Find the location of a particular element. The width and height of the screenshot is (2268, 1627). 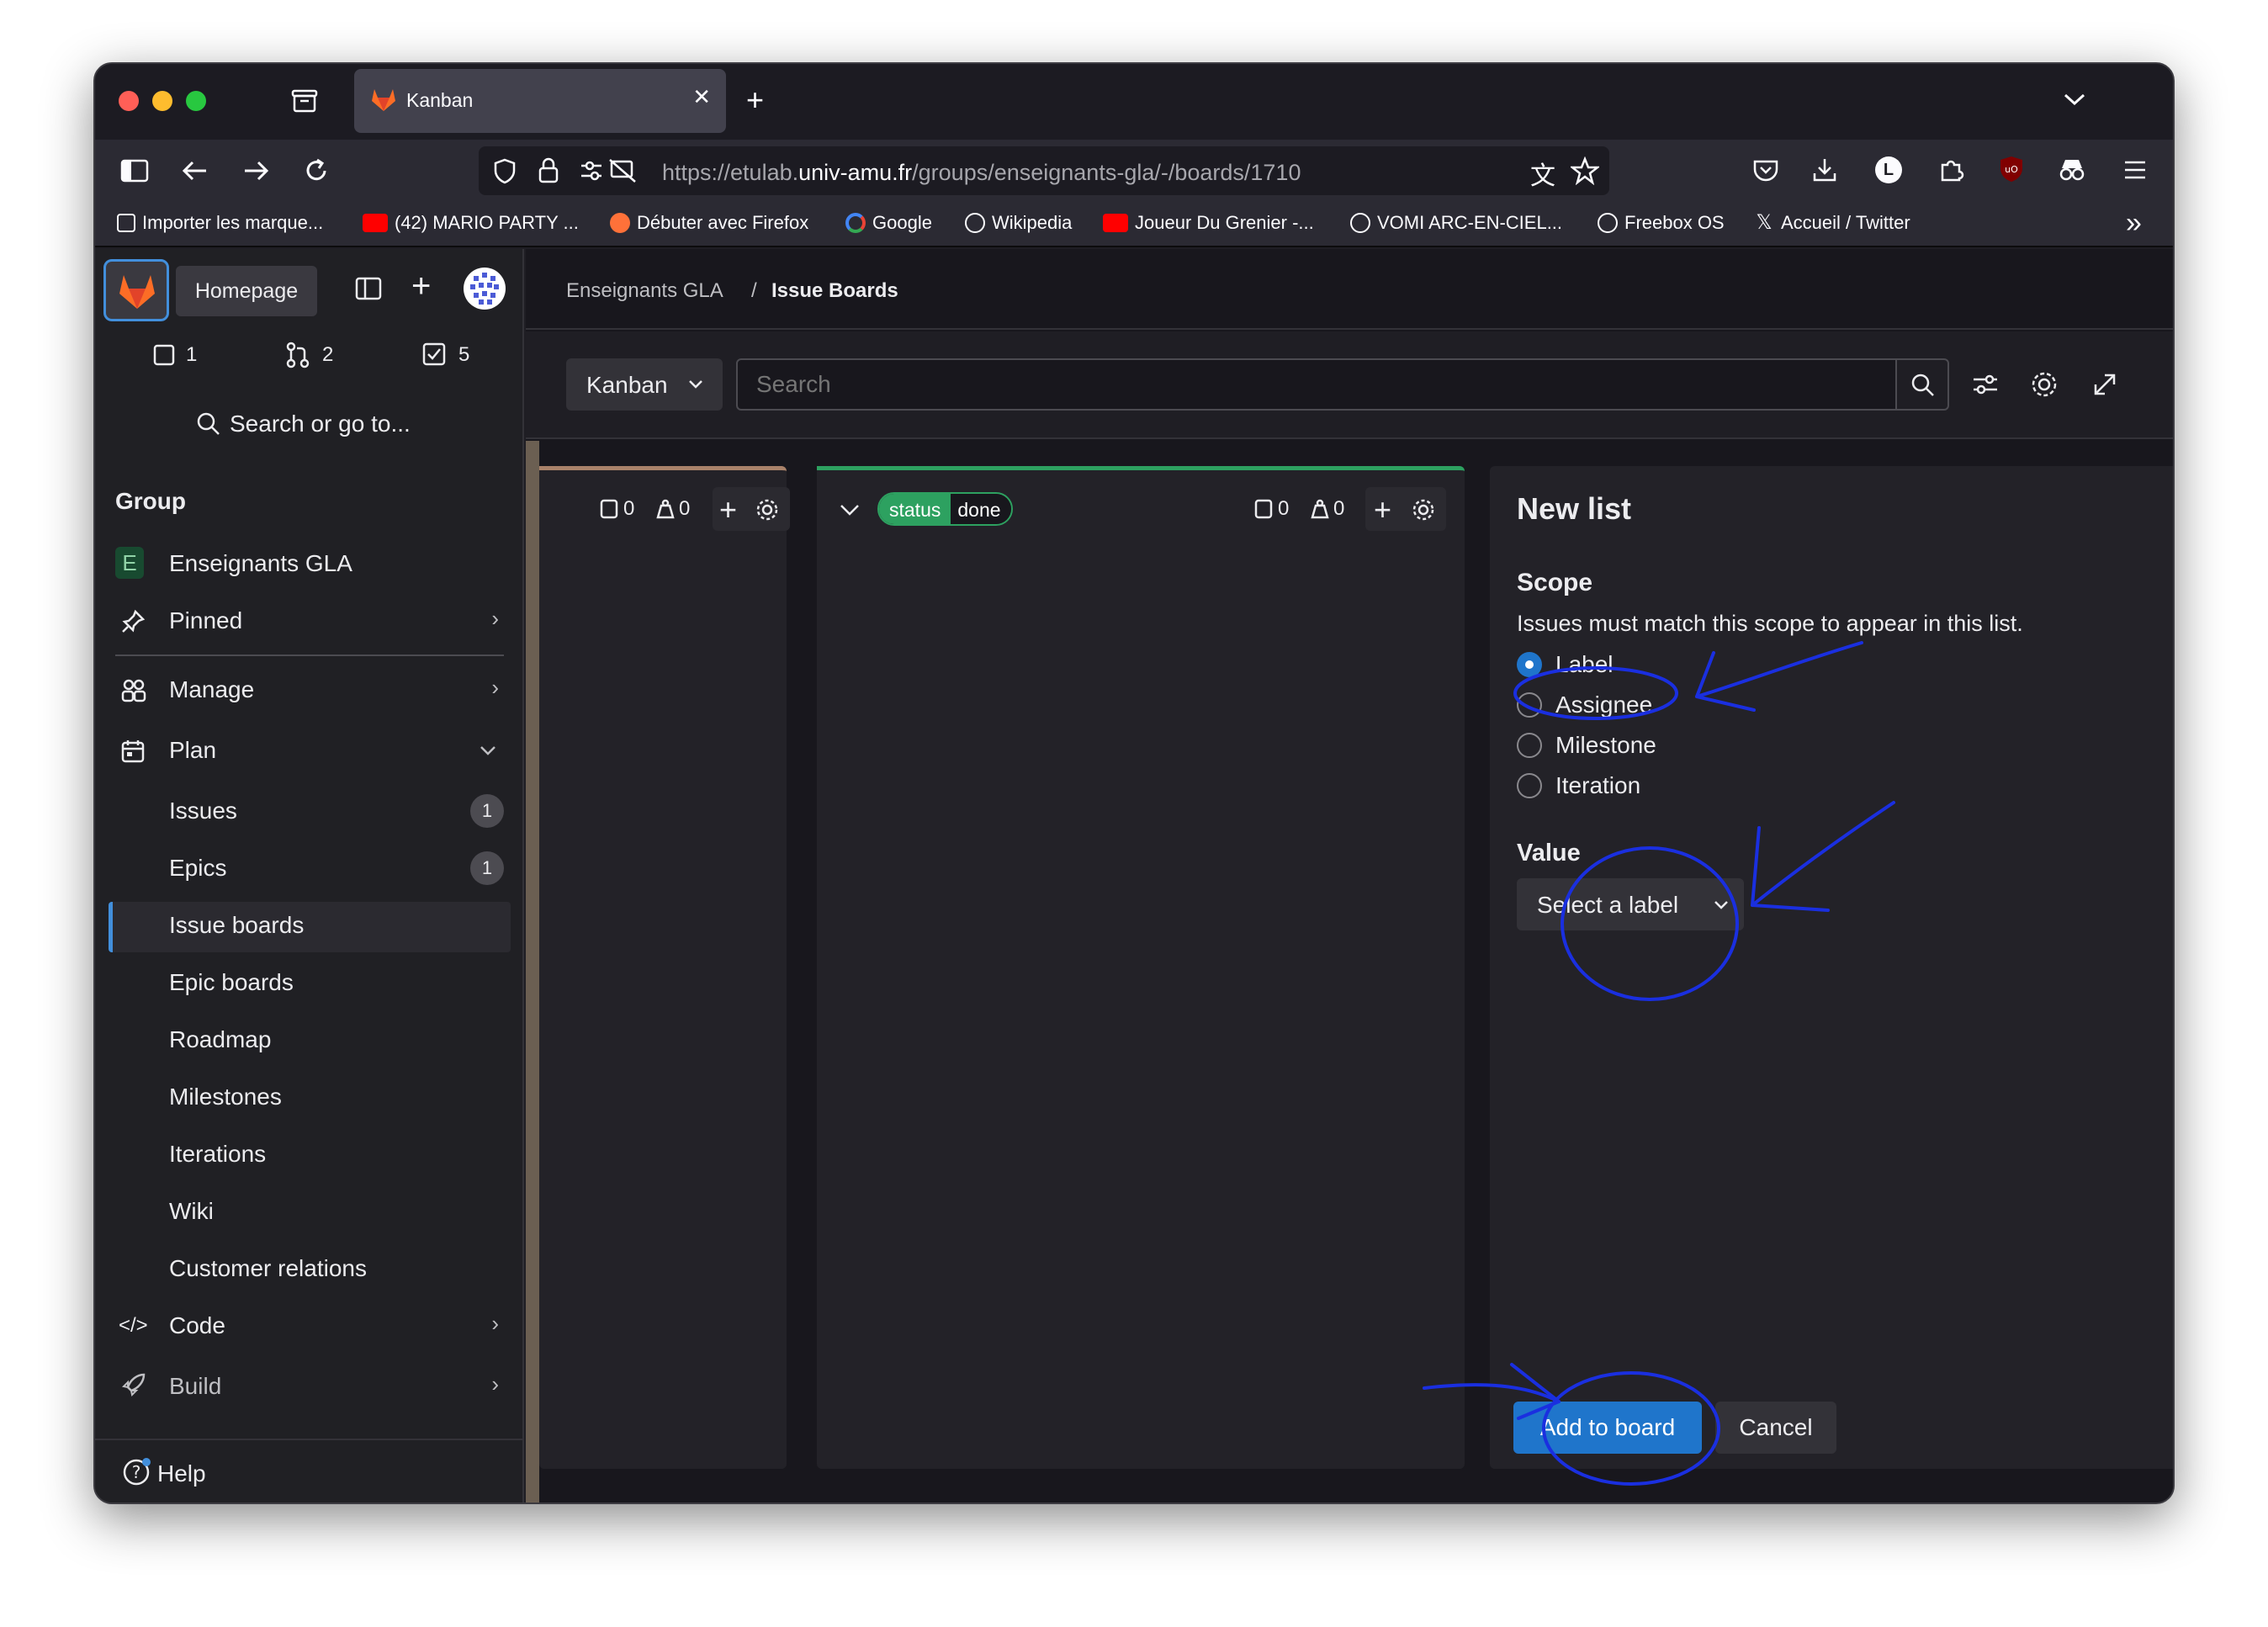

view-options-icon is located at coordinates (1986, 385).